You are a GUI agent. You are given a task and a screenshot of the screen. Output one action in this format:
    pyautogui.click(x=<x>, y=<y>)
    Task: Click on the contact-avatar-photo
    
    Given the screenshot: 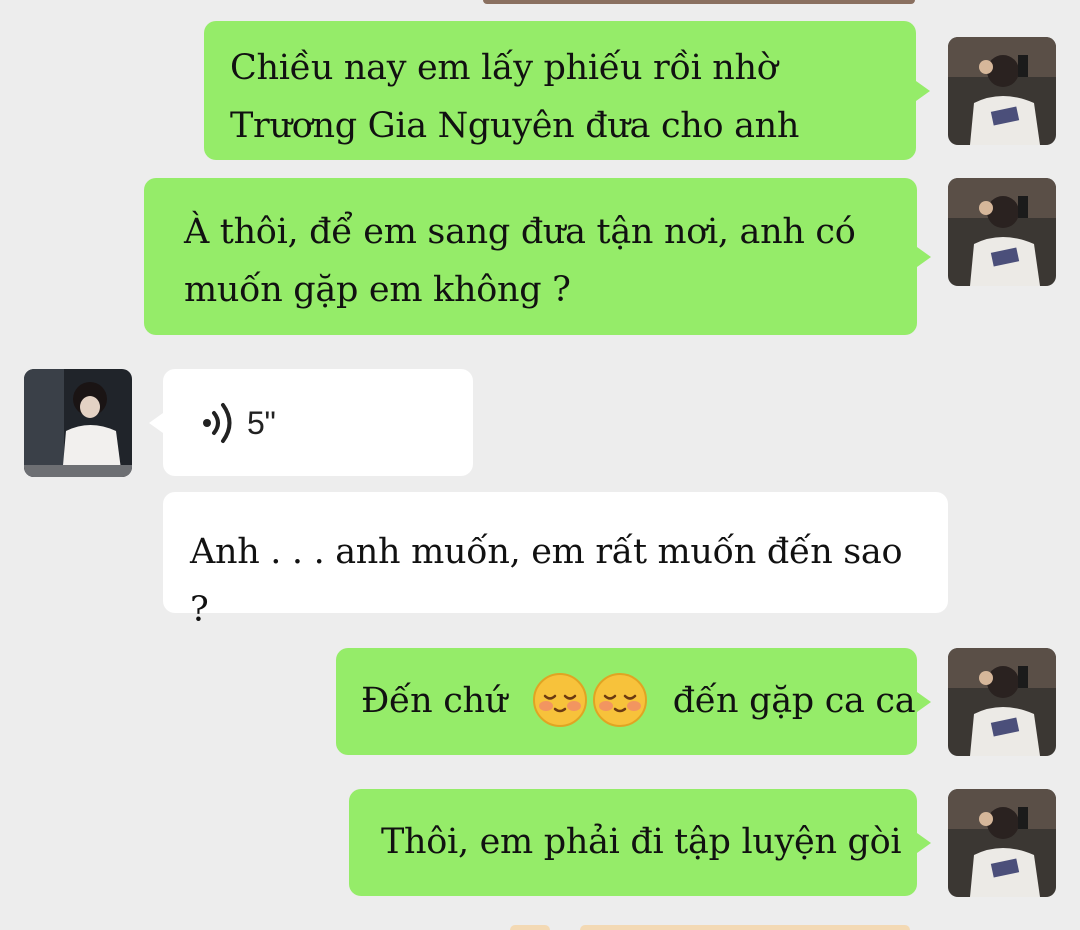 What is the action you would take?
    pyautogui.click(x=78, y=423)
    